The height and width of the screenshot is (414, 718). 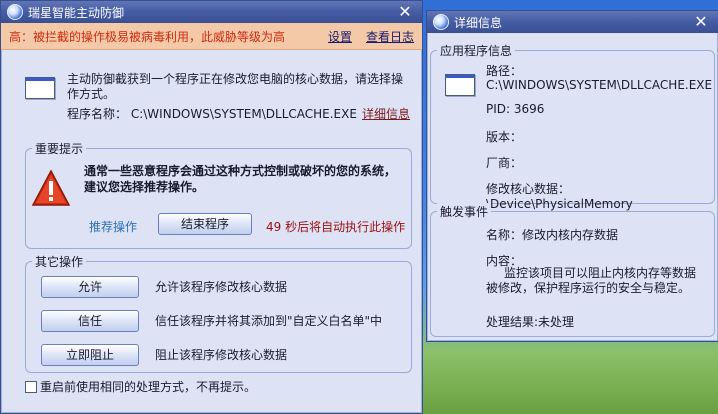 What do you see at coordinates (530, 322) in the screenshot?
I see `process-result: 处理结果:未处理` at bounding box center [530, 322].